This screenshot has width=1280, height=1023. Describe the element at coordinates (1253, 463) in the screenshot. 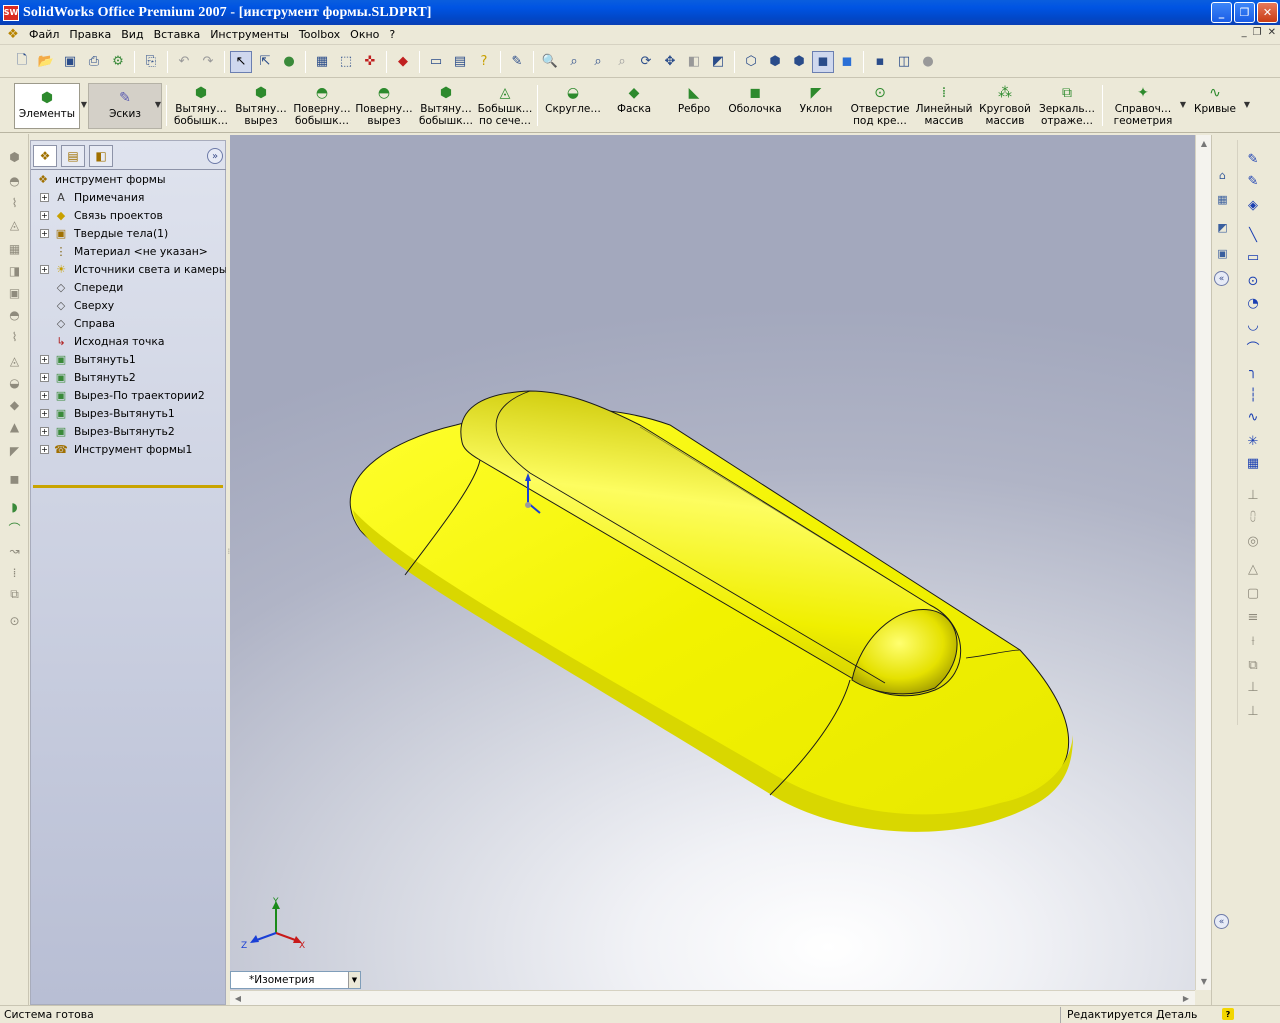

I see `grid-sketch-icon: ▦` at that location.